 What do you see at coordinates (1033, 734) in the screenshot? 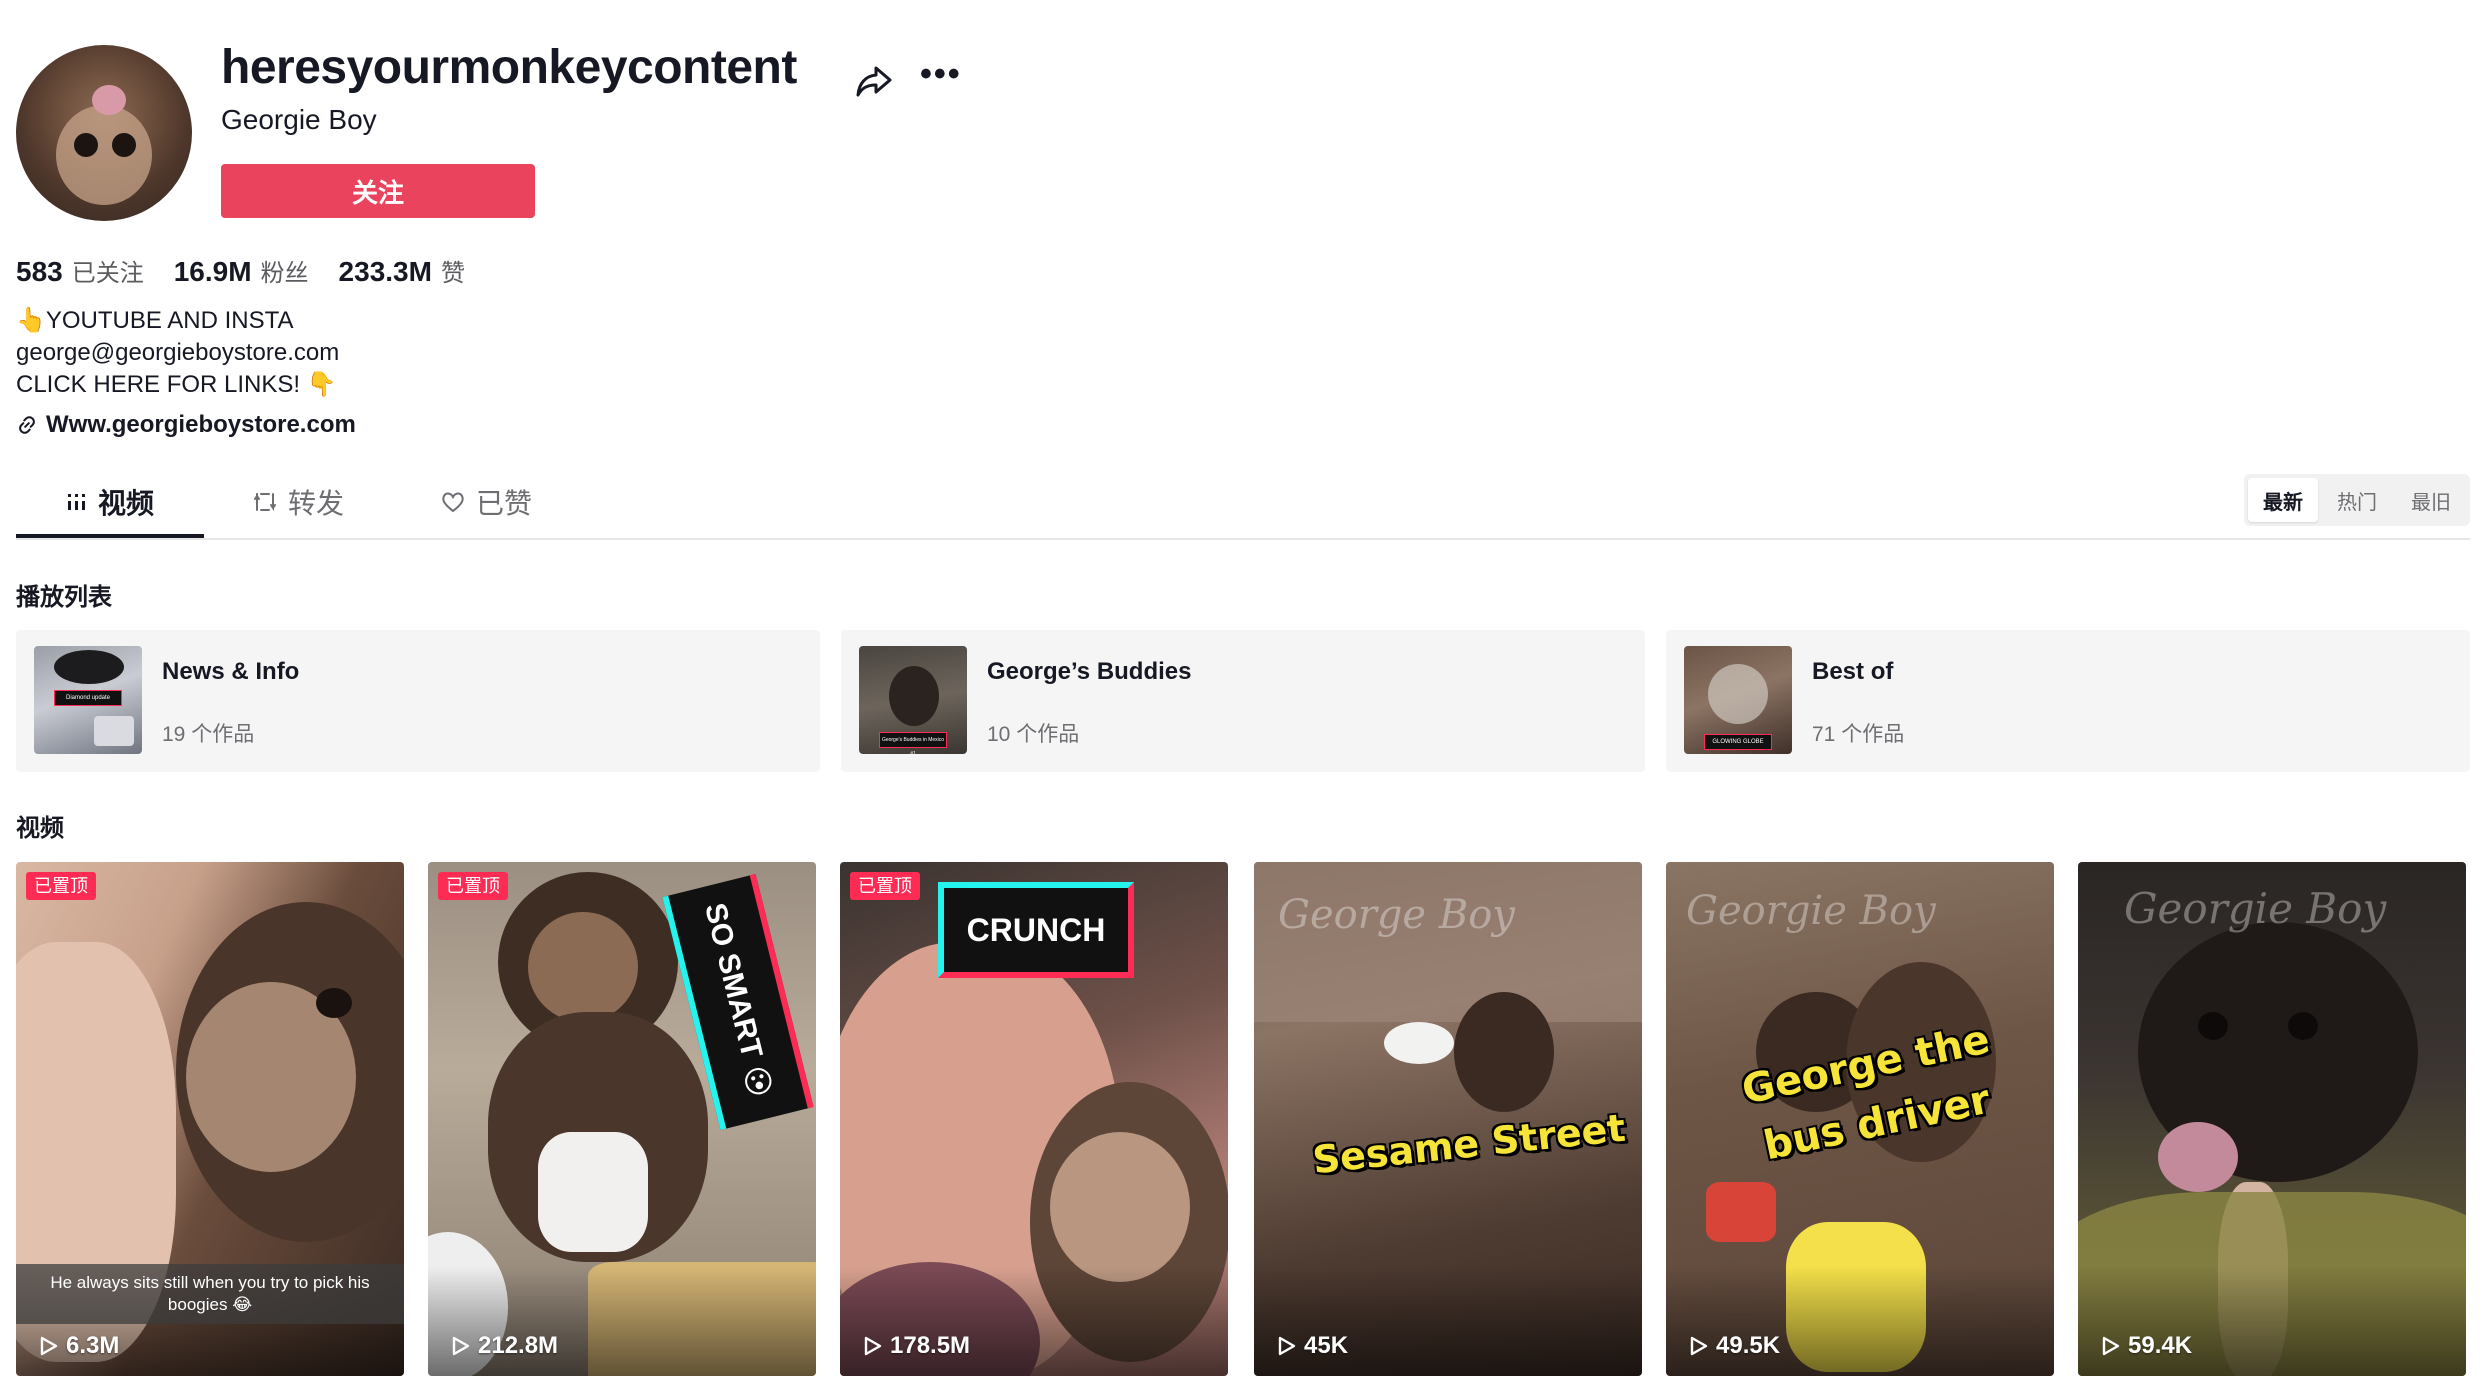
I see `playlist-count: 10 个作品` at bounding box center [1033, 734].